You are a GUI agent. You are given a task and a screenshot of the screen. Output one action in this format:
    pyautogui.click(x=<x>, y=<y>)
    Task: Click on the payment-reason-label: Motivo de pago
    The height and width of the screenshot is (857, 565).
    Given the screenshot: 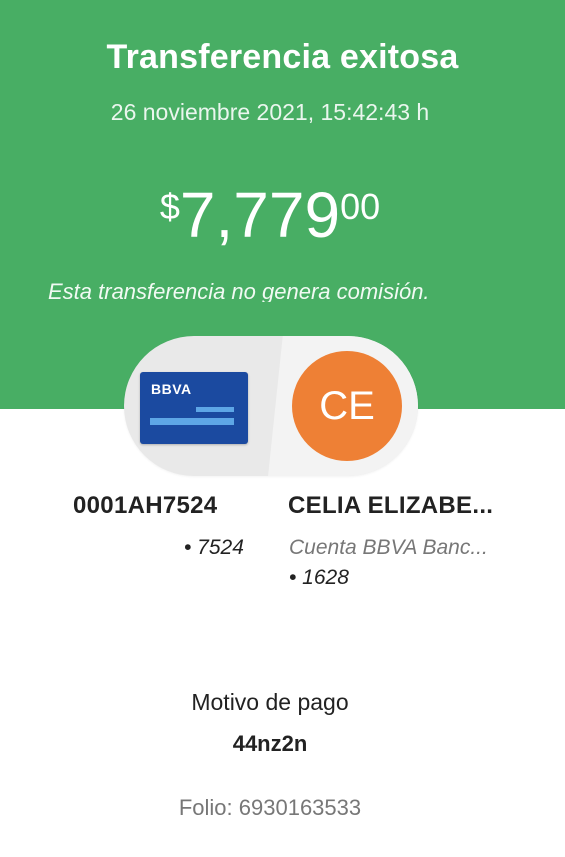 What is the action you would take?
    pyautogui.click(x=270, y=702)
    